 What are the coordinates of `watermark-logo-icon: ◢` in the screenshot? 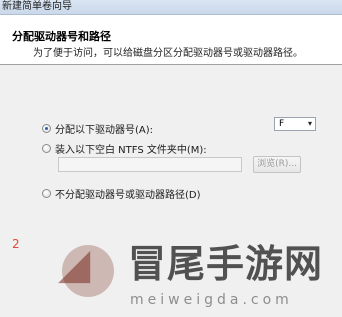 It's located at (74, 263).